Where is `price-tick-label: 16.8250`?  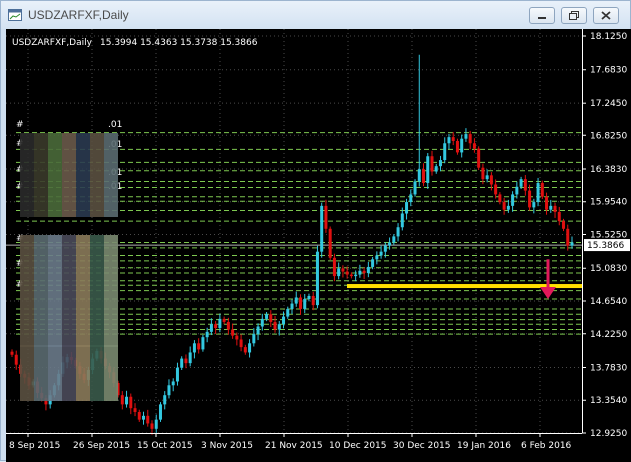 price-tick-label: 16.8250 is located at coordinates (608, 136).